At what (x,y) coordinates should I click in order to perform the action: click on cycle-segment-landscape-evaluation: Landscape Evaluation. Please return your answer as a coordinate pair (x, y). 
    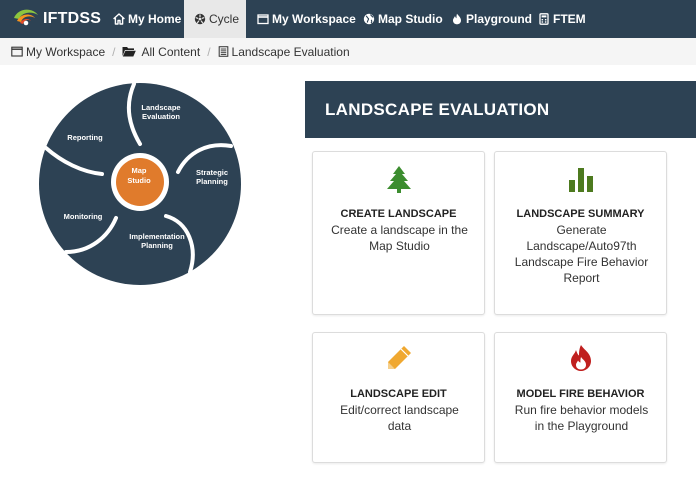
    Looking at the image, I should click on (161, 112).